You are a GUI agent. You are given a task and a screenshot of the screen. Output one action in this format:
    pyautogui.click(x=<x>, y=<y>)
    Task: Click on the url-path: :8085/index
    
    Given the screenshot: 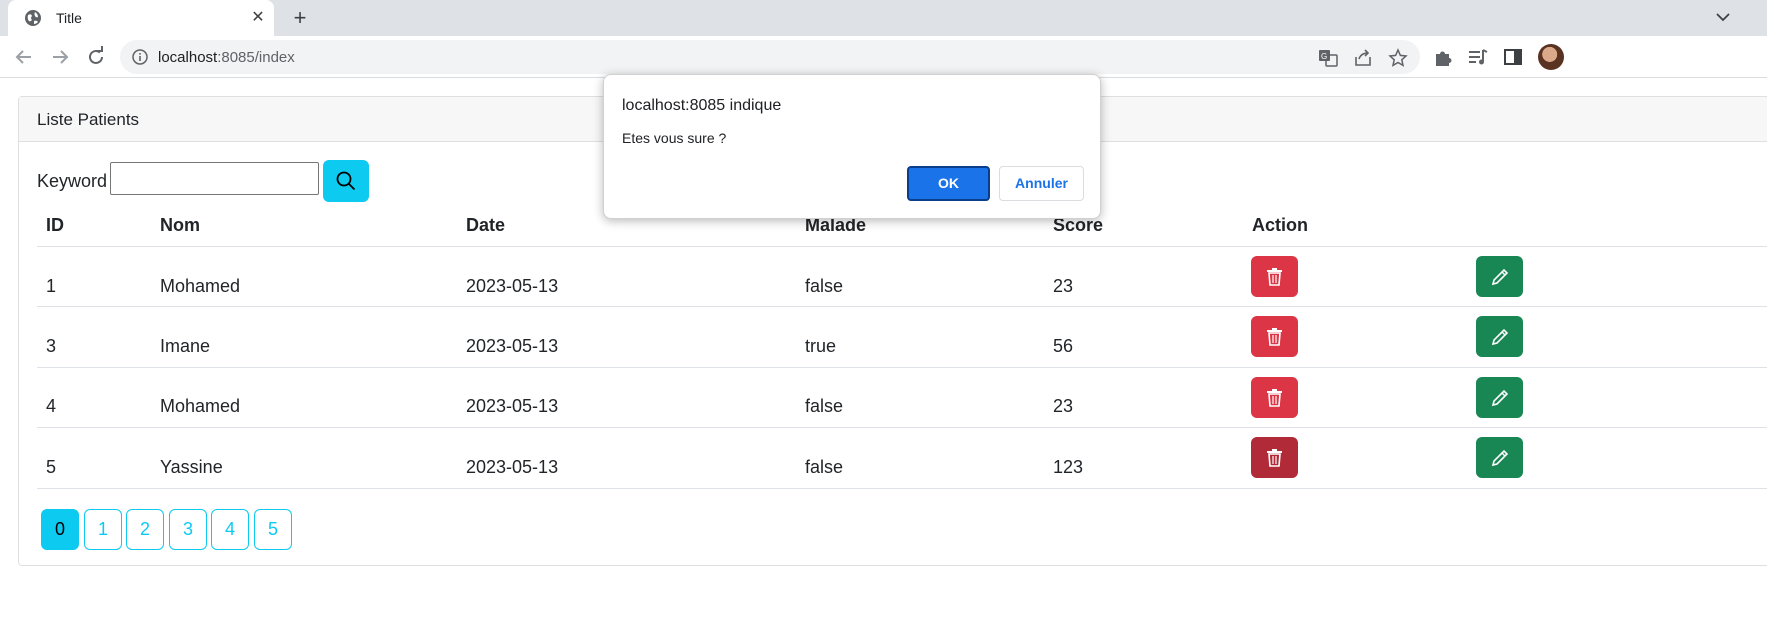 What is the action you would take?
    pyautogui.click(x=256, y=57)
    